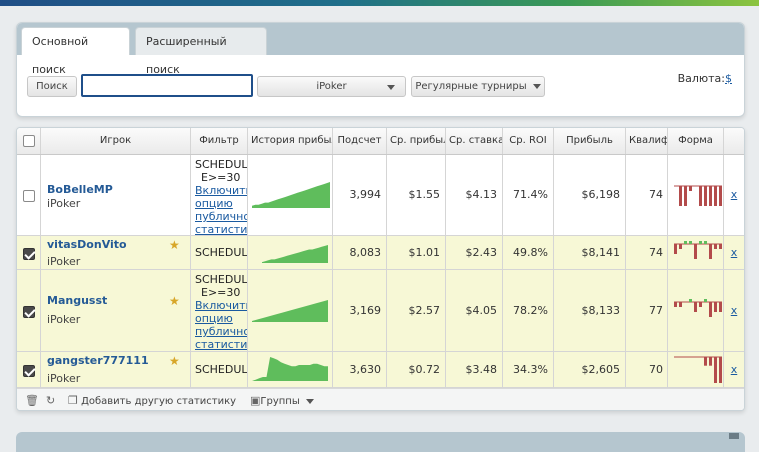 This screenshot has width=759, height=452. Describe the element at coordinates (52, 86) in the screenshot. I see `search-button: Поиск` at that location.